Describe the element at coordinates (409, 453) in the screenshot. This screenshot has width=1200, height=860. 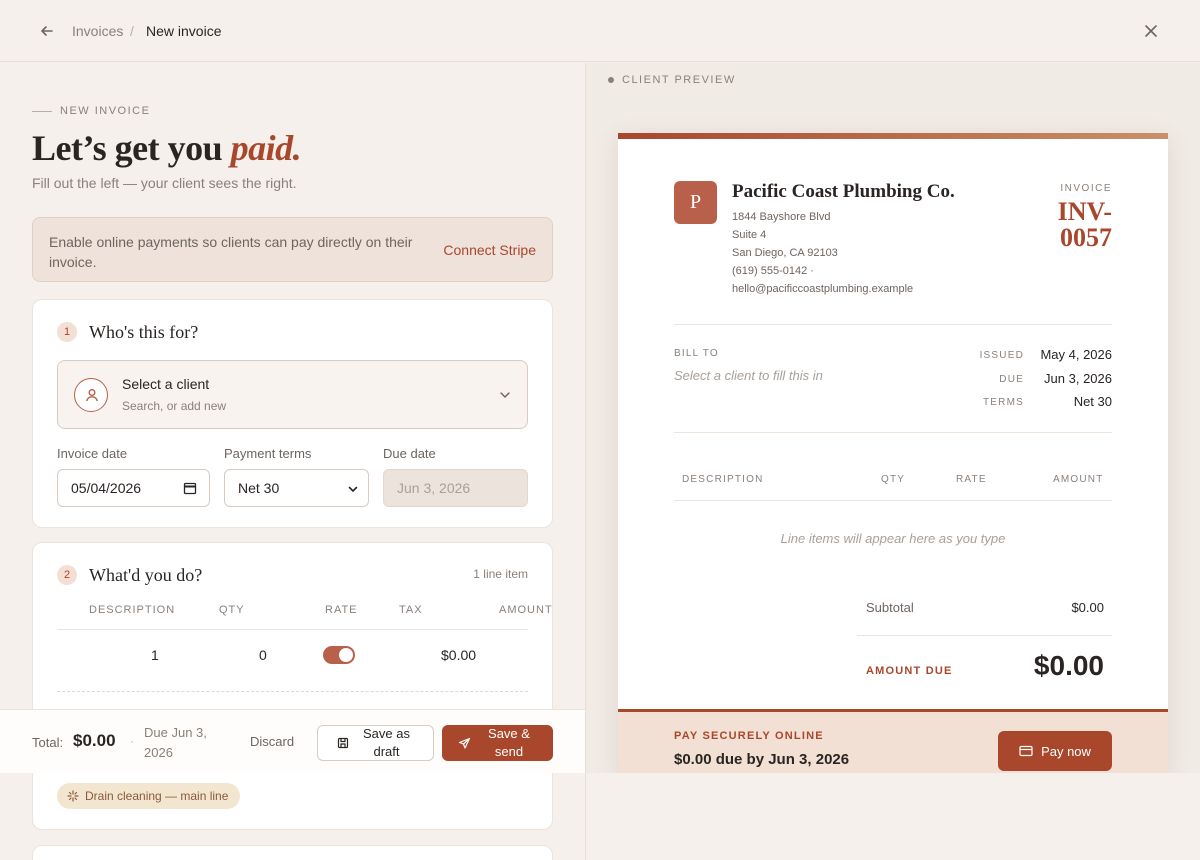
I see `due-date-label: Due date` at that location.